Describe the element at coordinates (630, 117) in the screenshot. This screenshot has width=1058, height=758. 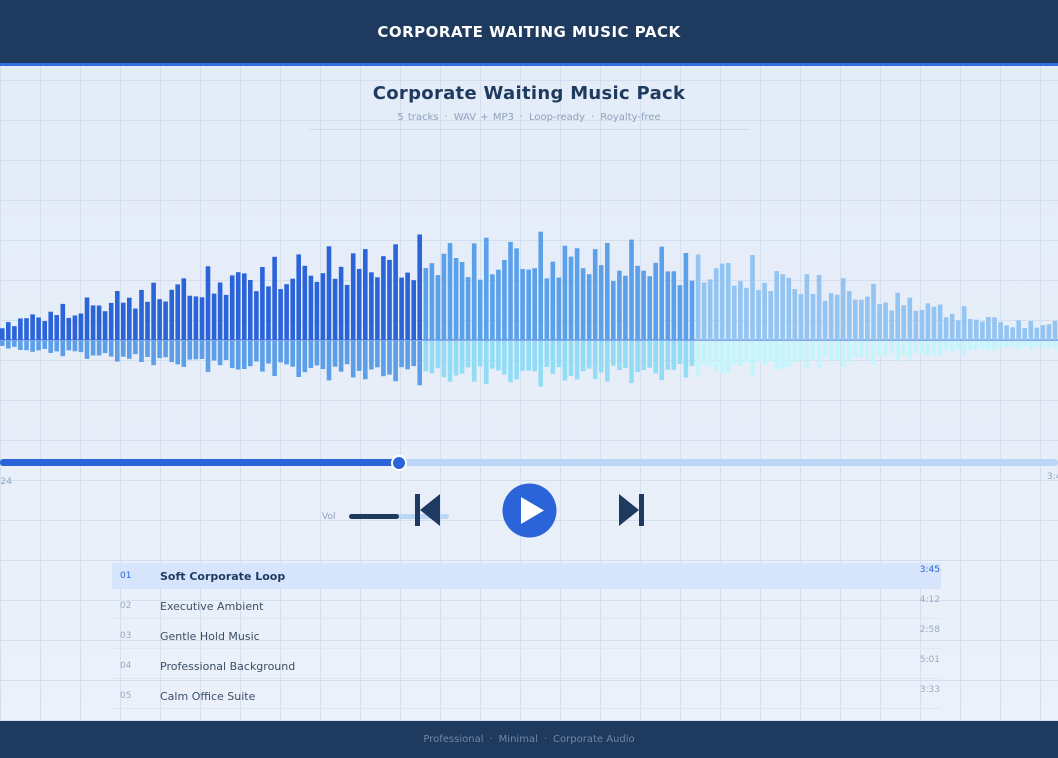
I see `meta-license: Royalty-free` at that location.